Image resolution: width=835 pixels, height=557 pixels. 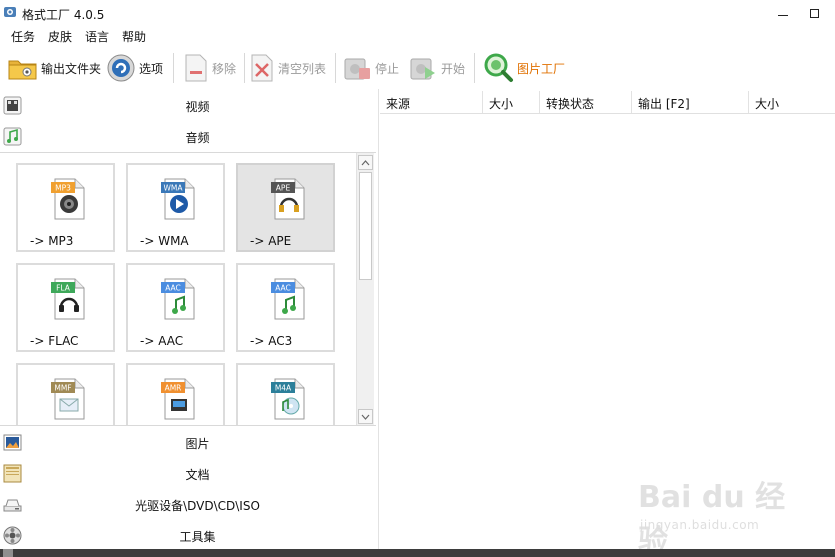 I want to click on picture-factory-label: 图片工厂, so click(x=541, y=68).